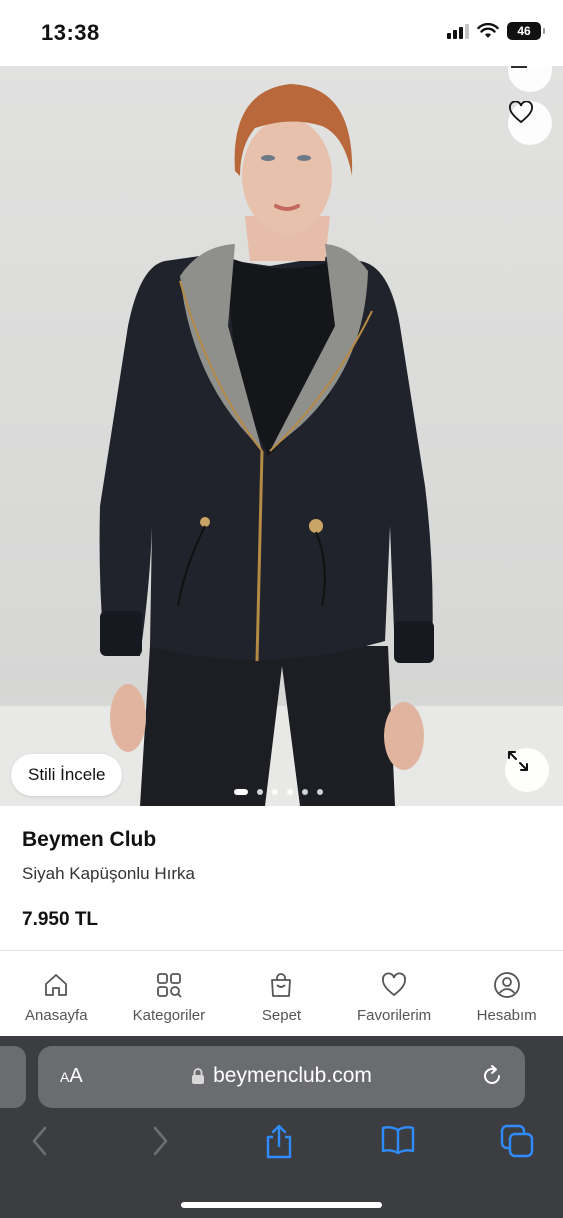  I want to click on product-name: Siyah Kapüşonlu Hırka, so click(108, 873).